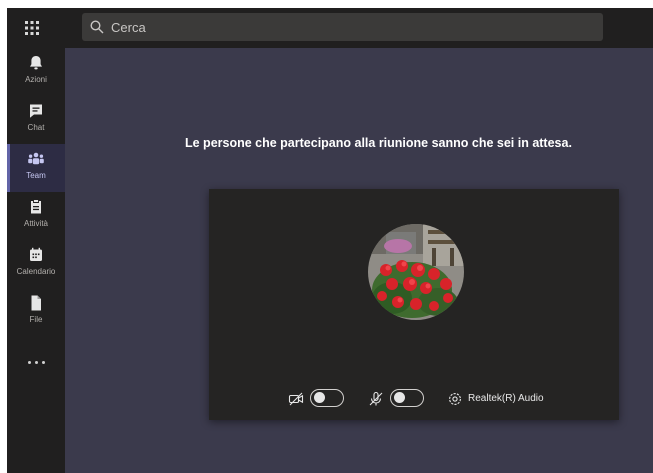  Describe the element at coordinates (128, 27) in the screenshot. I see `search-placeholder: Cerca` at that location.